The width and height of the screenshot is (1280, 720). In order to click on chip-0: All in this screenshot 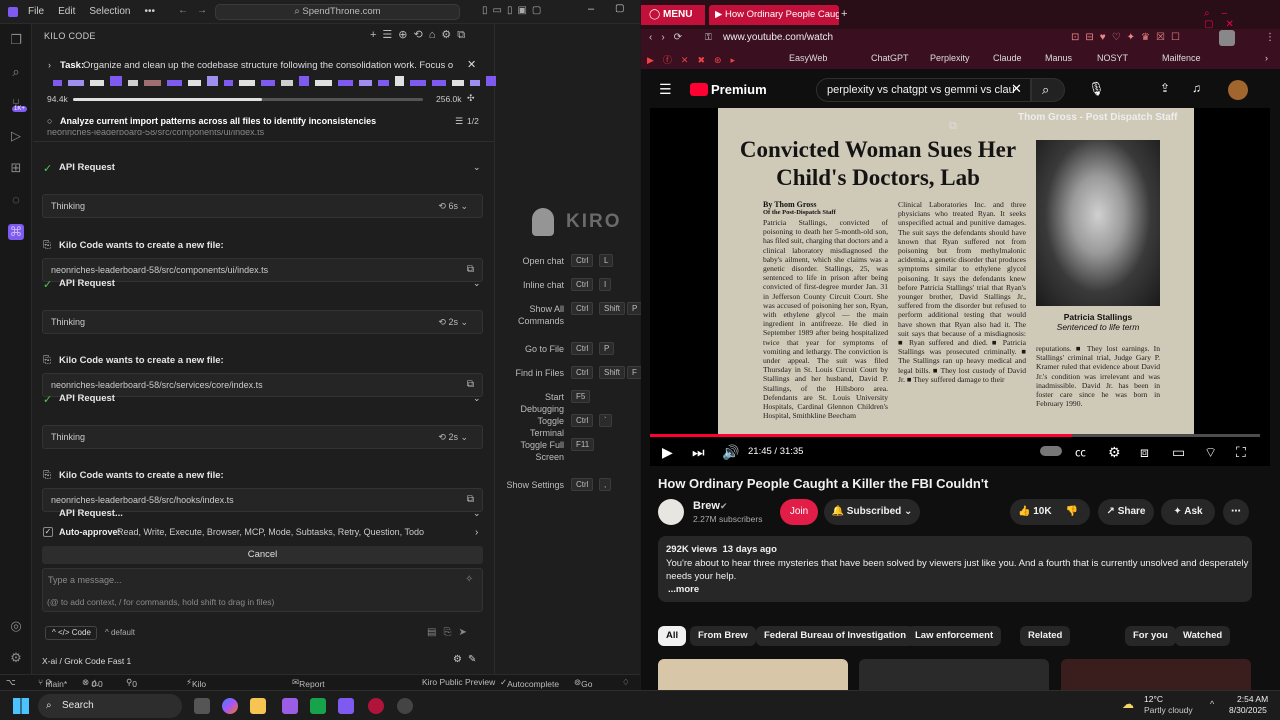, I will do `click(672, 636)`.